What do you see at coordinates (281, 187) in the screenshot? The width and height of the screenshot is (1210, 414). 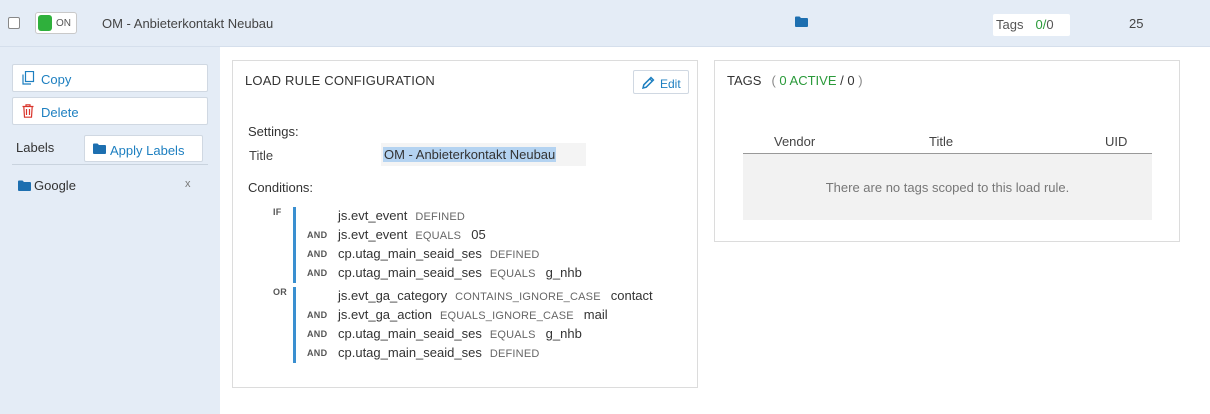 I see `conditions-heading: Conditions:` at bounding box center [281, 187].